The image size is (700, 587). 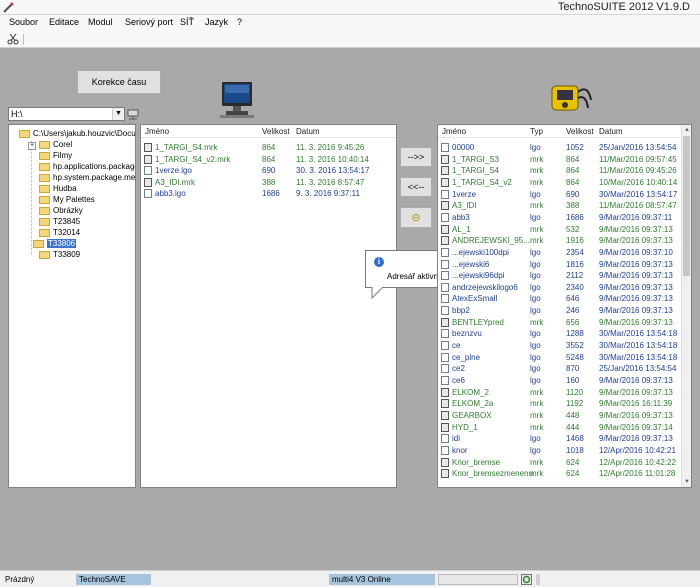 I want to click on cell-size: 532, so click(x=573, y=229).